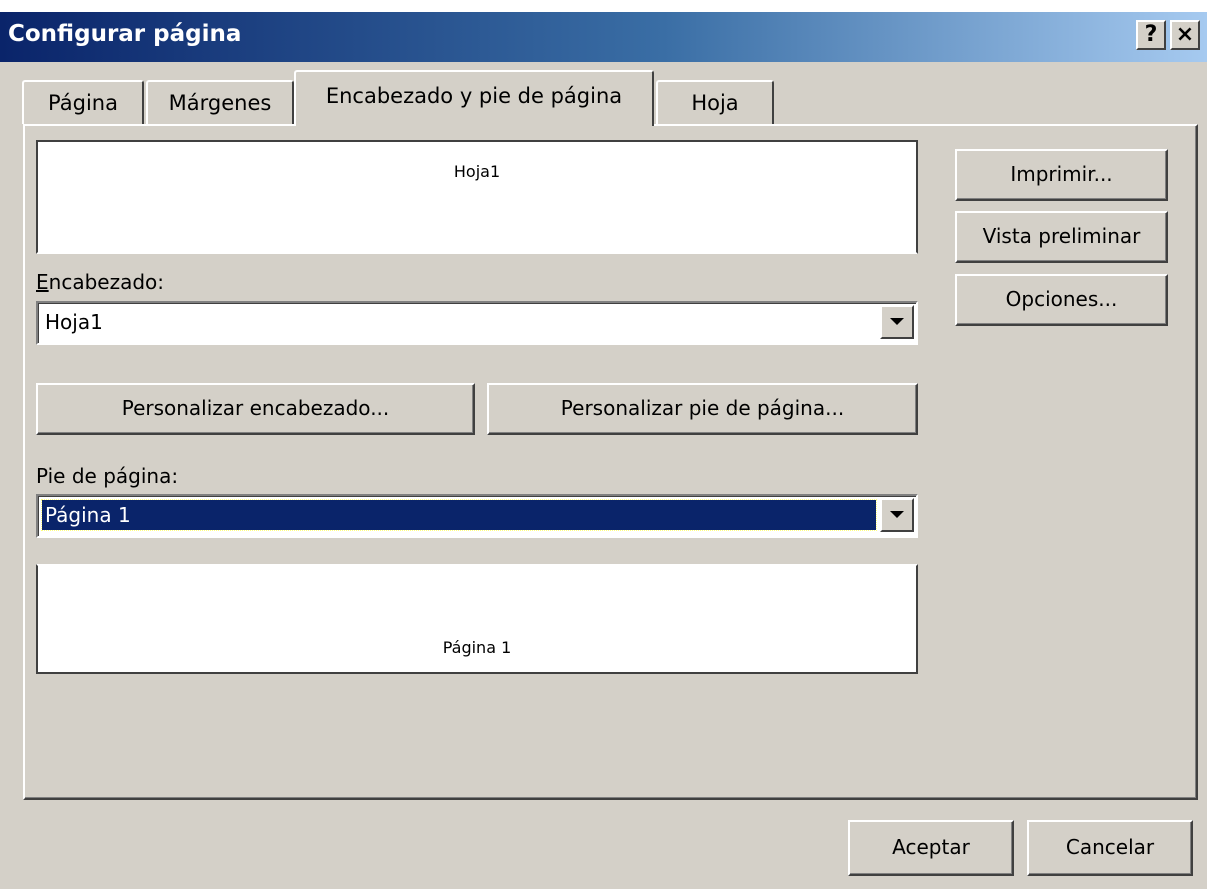  I want to click on footer-select-value: Página 1, so click(459, 515).